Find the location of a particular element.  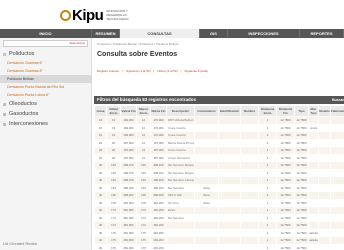

column-header: Tipo is located at coordinates (301, 111).